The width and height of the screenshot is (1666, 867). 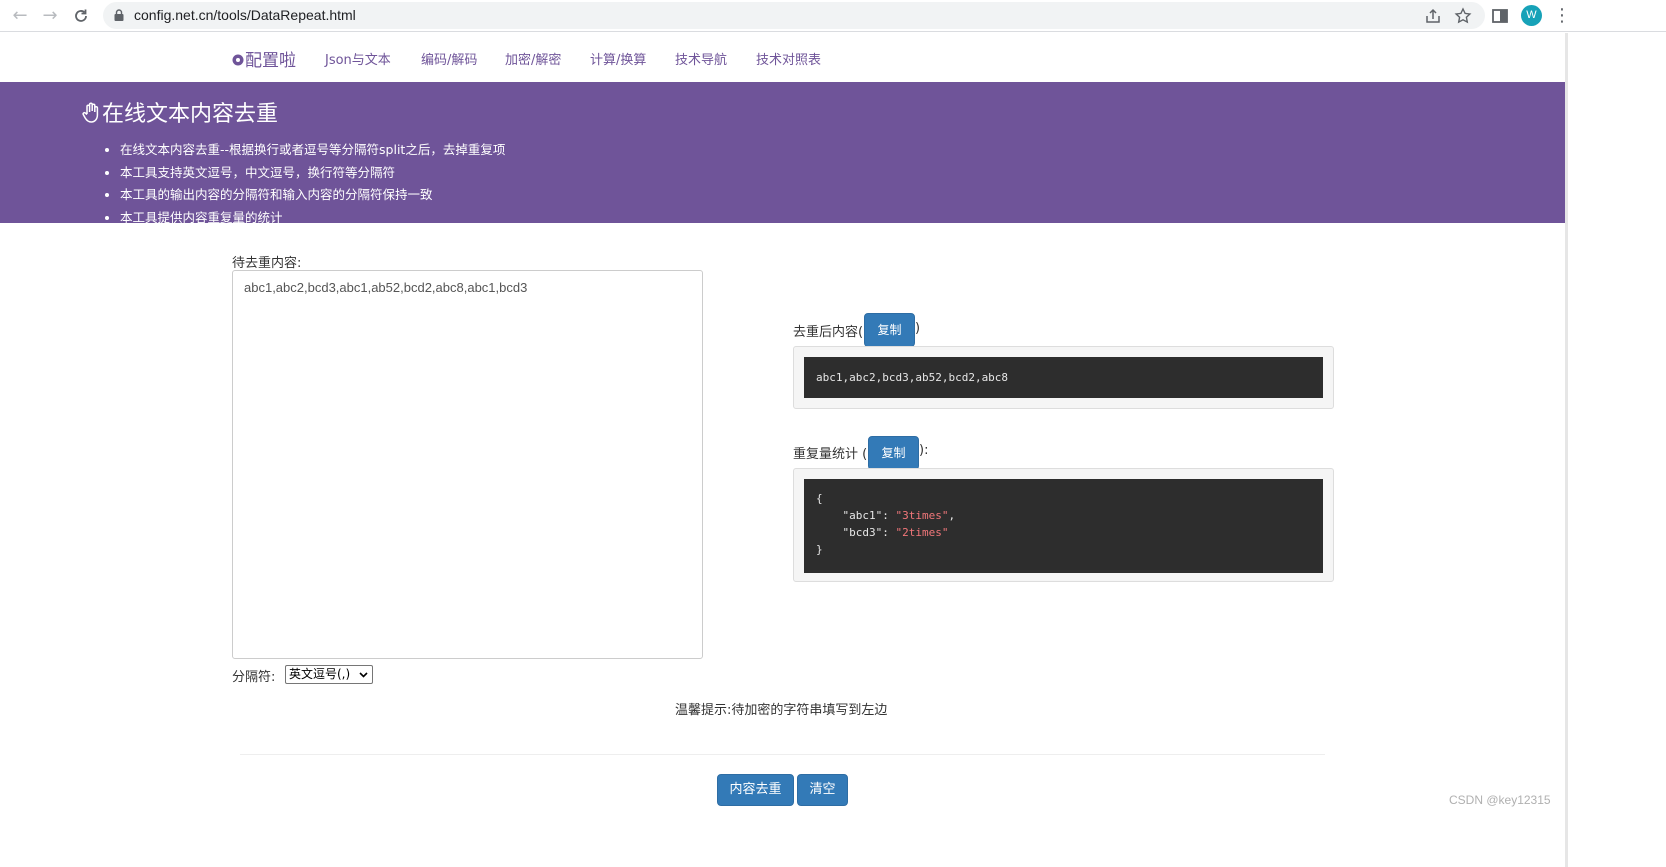 What do you see at coordinates (788, 58) in the screenshot?
I see `nav-tech-reference: 技术对照表` at bounding box center [788, 58].